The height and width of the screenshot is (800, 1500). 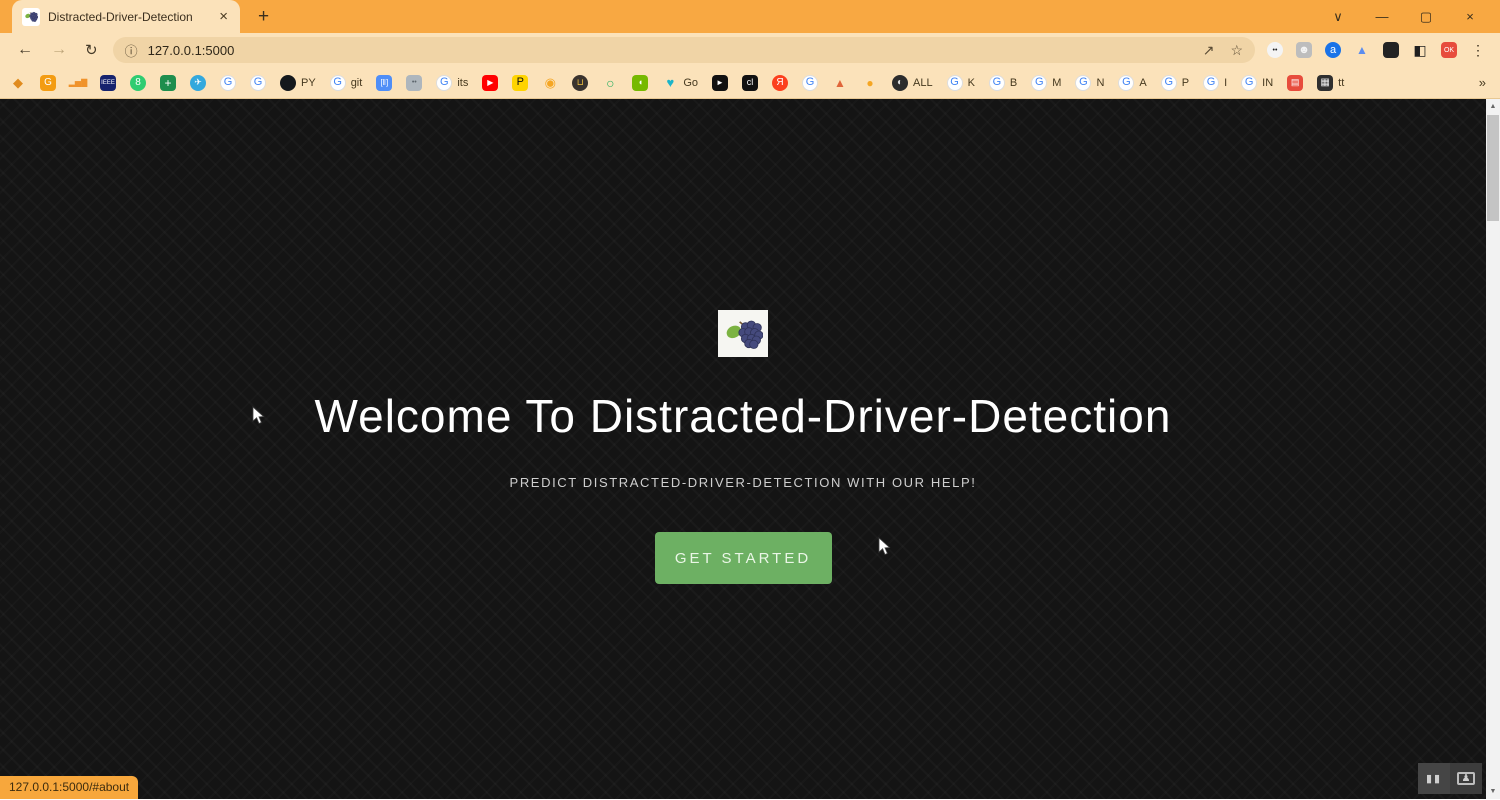 What do you see at coordinates (1470, 16) in the screenshot?
I see `close-icon: ×` at bounding box center [1470, 16].